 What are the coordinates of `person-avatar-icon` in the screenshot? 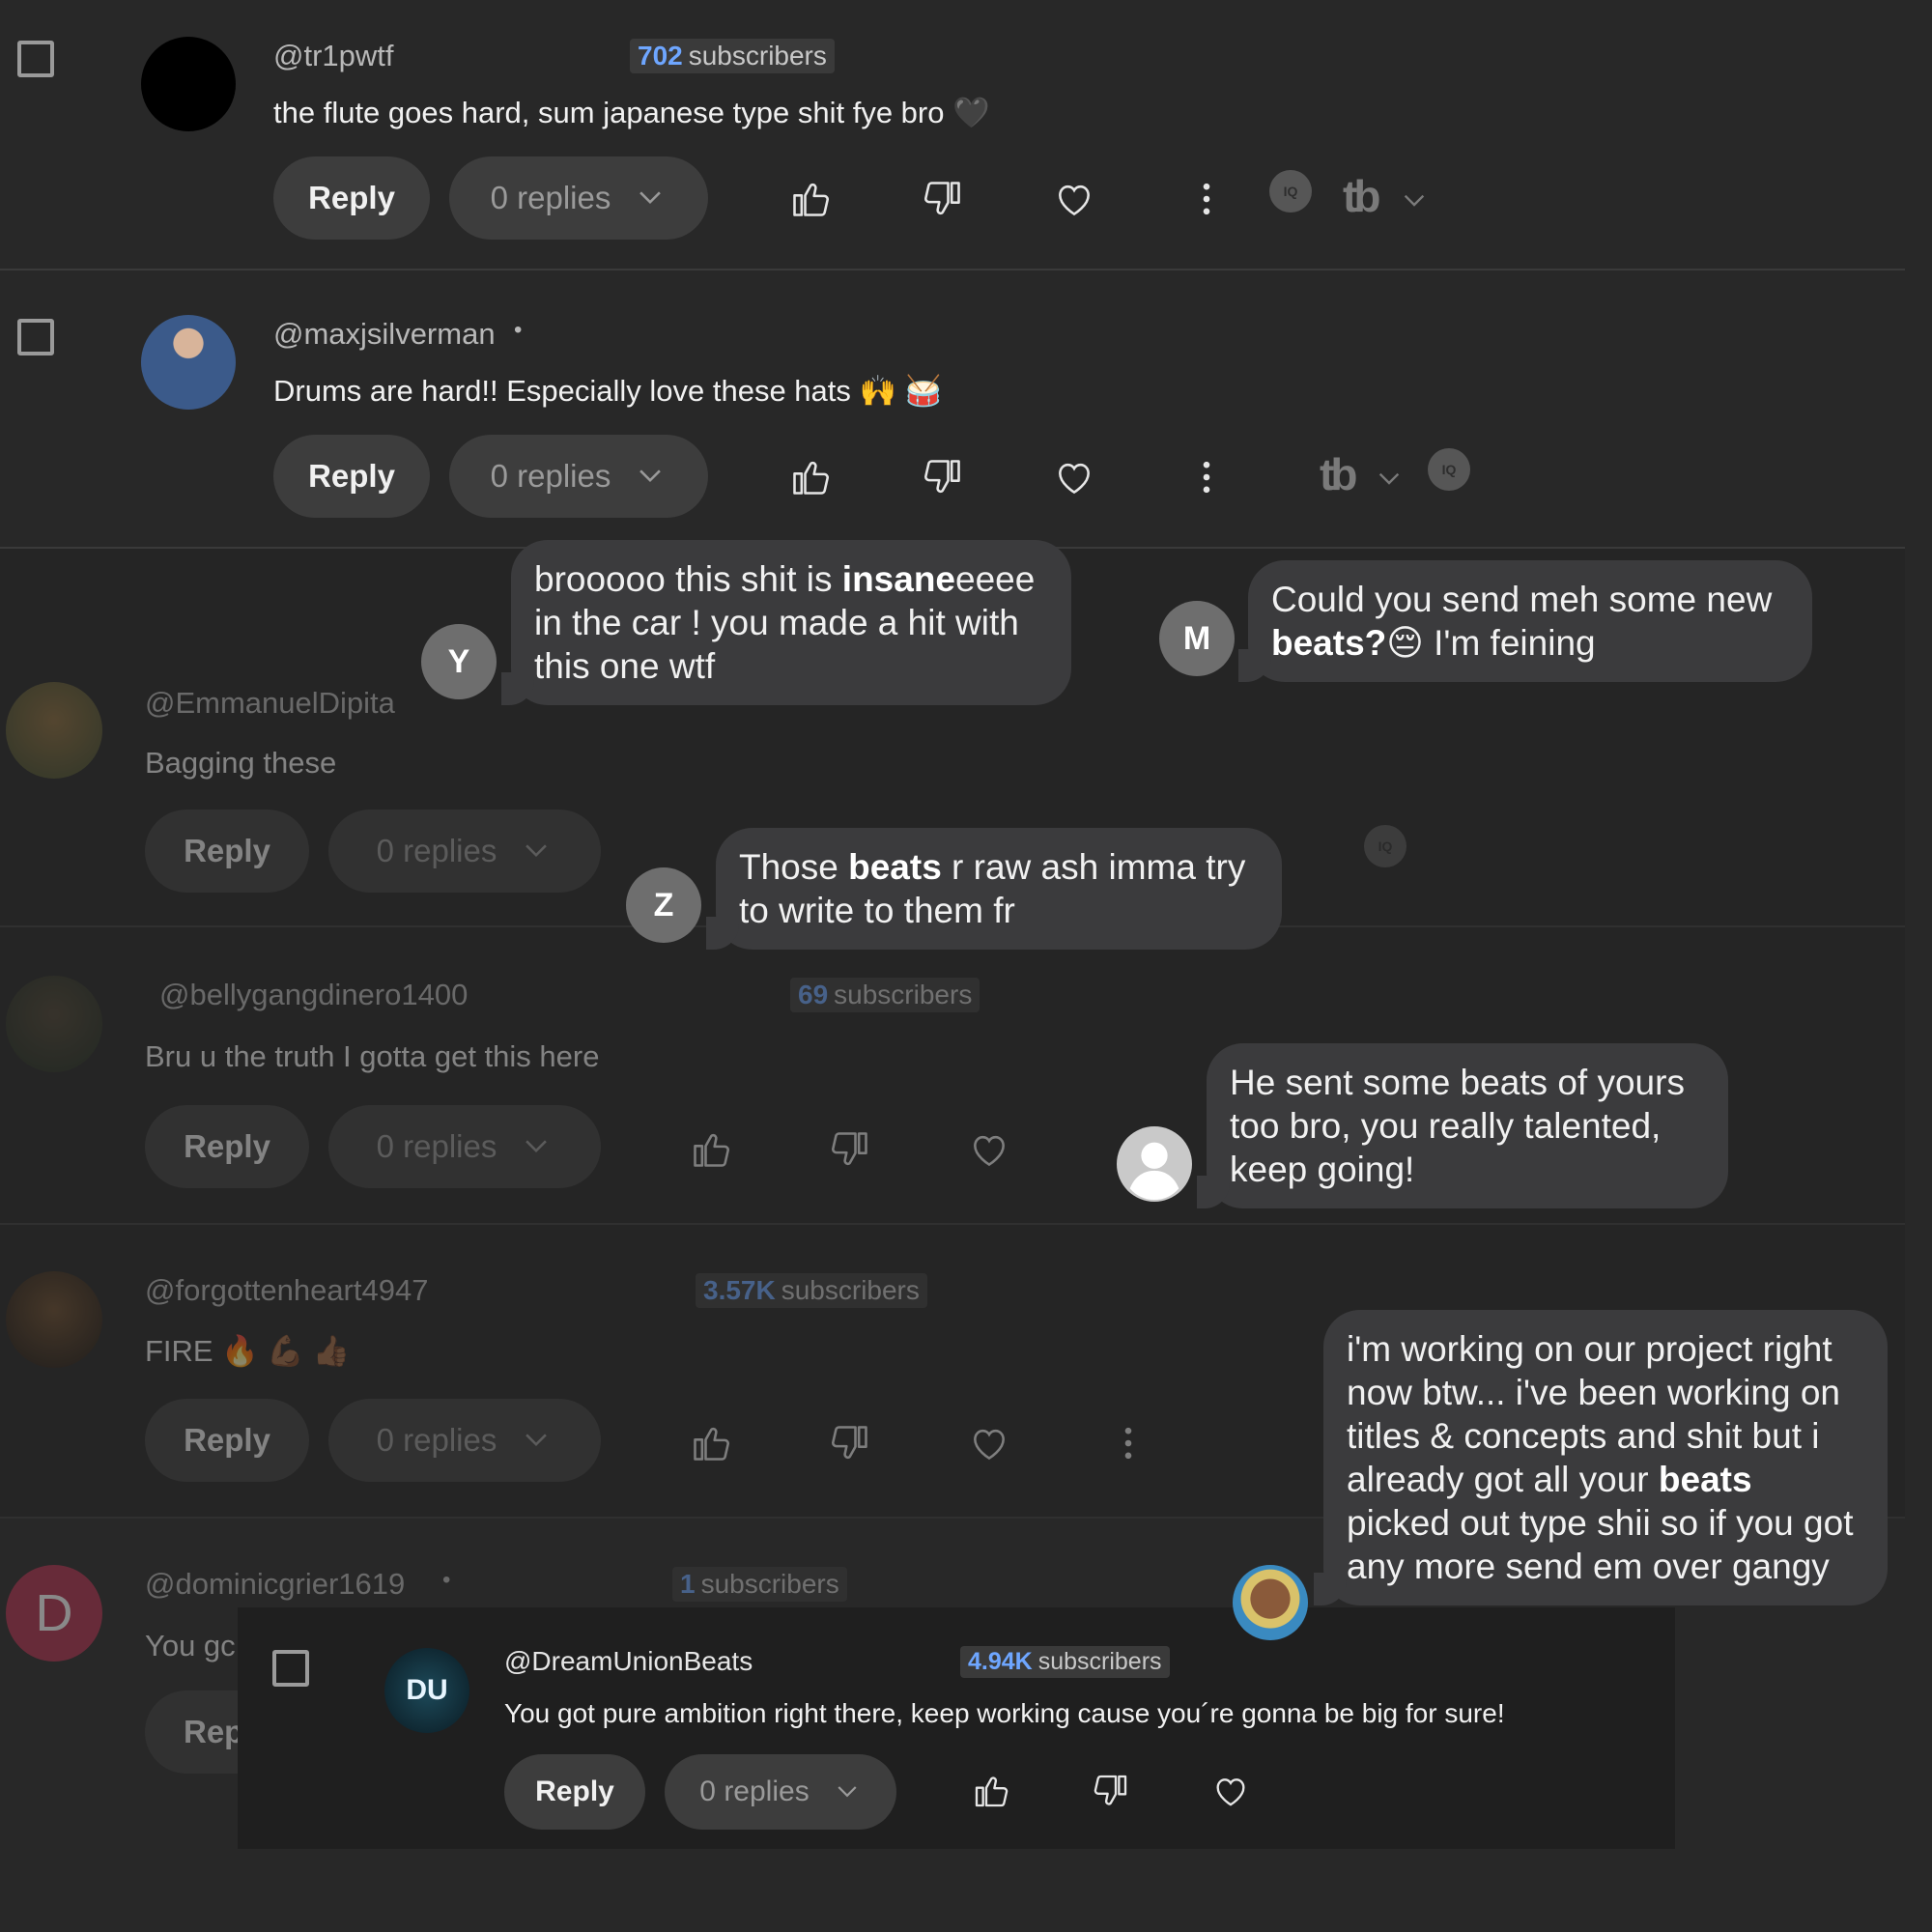 It's located at (1154, 1164).